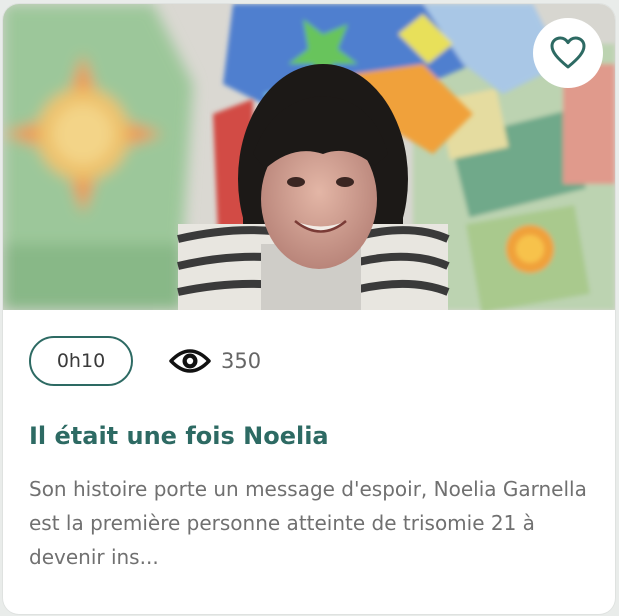  Describe the element at coordinates (215, 361) in the screenshot. I see `views-counter: 350` at that location.